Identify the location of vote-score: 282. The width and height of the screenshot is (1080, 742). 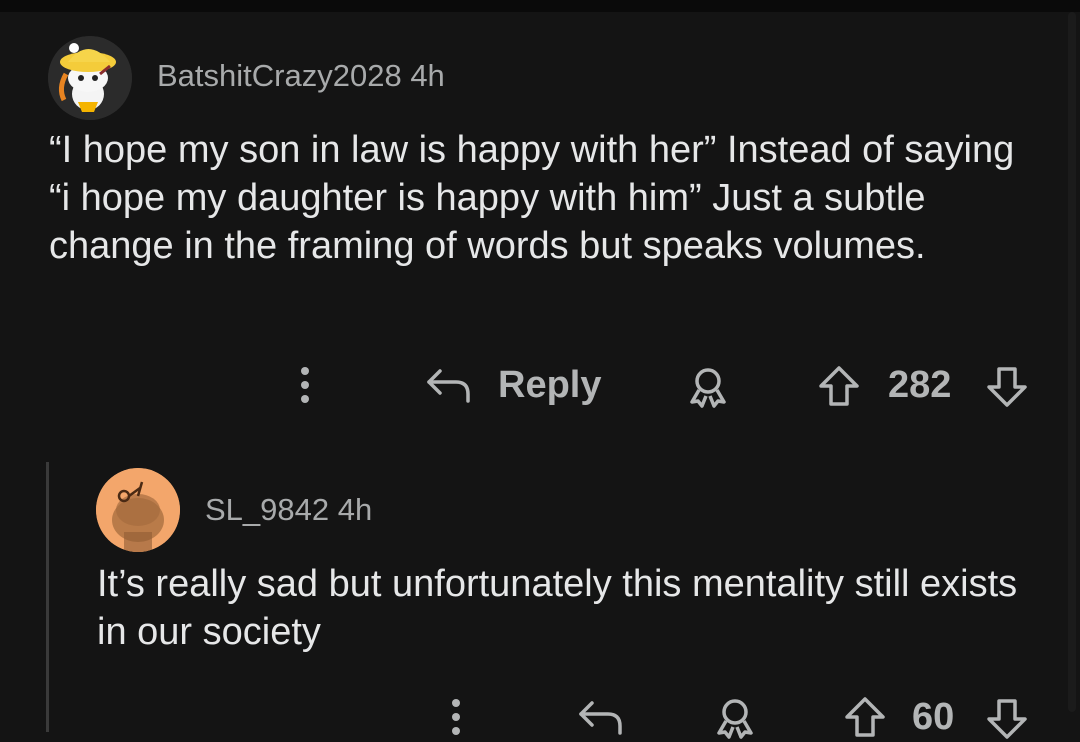
(920, 384).